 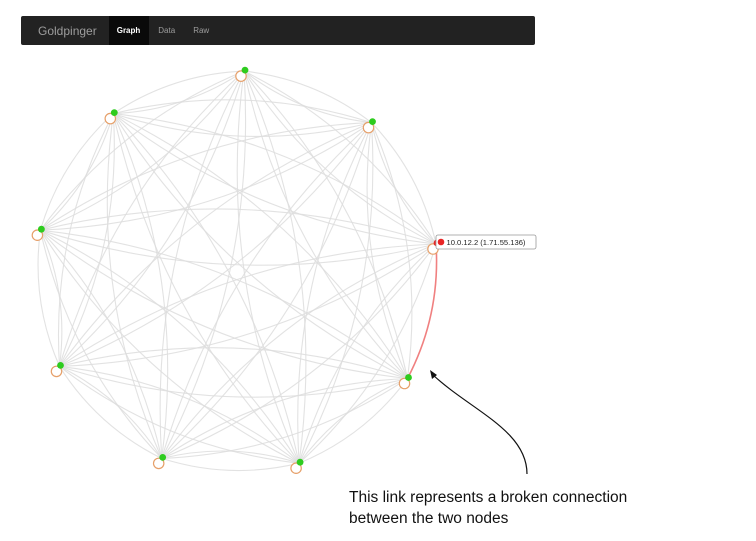 I want to click on annotation-arrow, so click(x=479, y=424).